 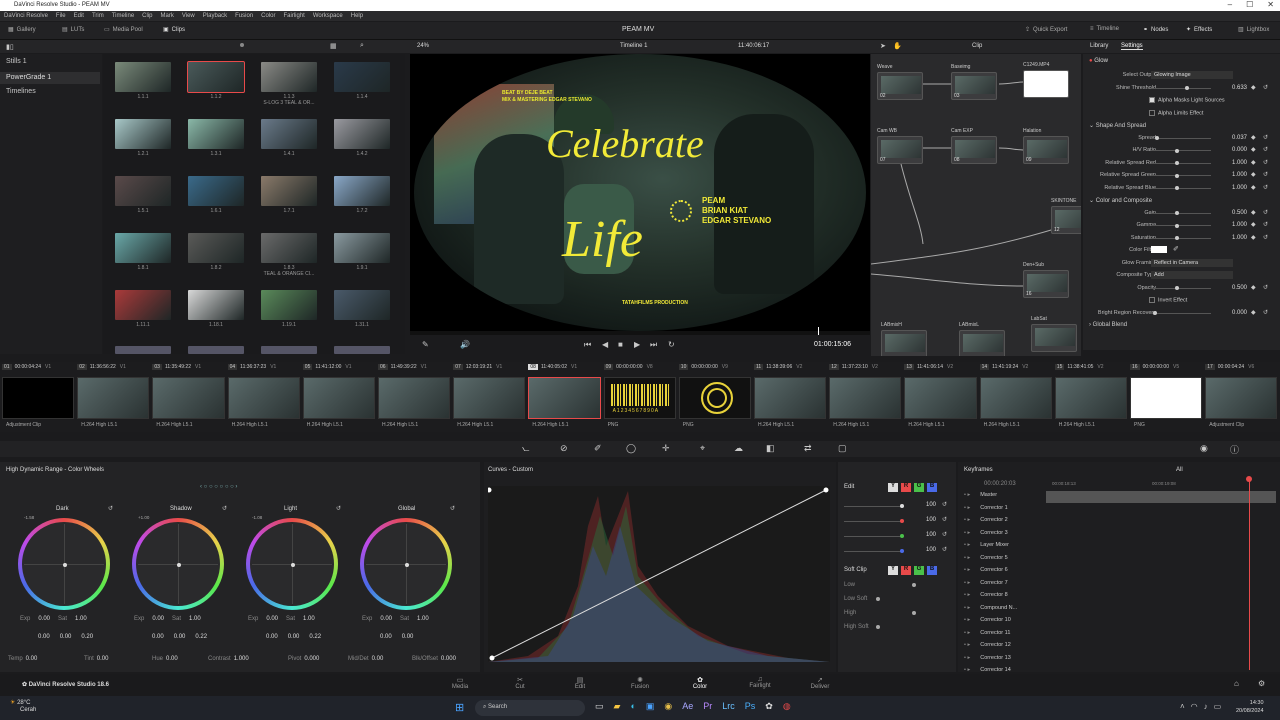 What do you see at coordinates (357, 16) in the screenshot?
I see `menu-item-13: Help` at bounding box center [357, 16].